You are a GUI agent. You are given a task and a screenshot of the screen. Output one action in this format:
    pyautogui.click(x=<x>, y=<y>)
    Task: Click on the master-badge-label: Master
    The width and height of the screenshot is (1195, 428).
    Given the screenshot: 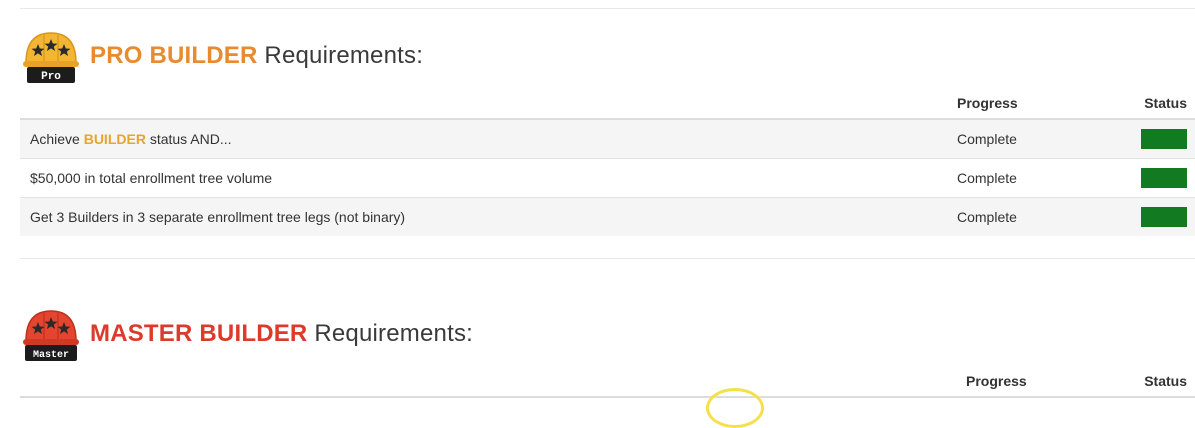 What is the action you would take?
    pyautogui.click(x=51, y=355)
    